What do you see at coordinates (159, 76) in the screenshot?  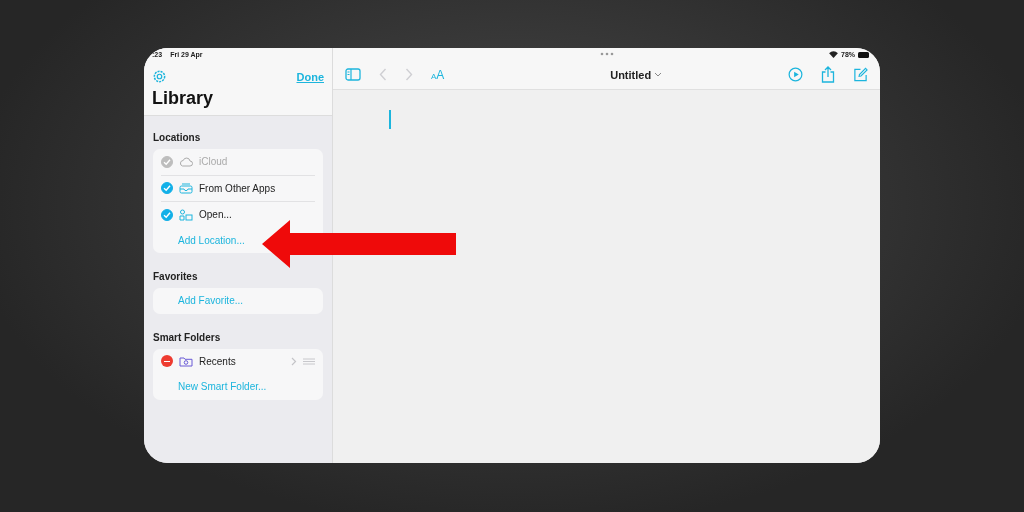 I see `settings-icon` at bounding box center [159, 76].